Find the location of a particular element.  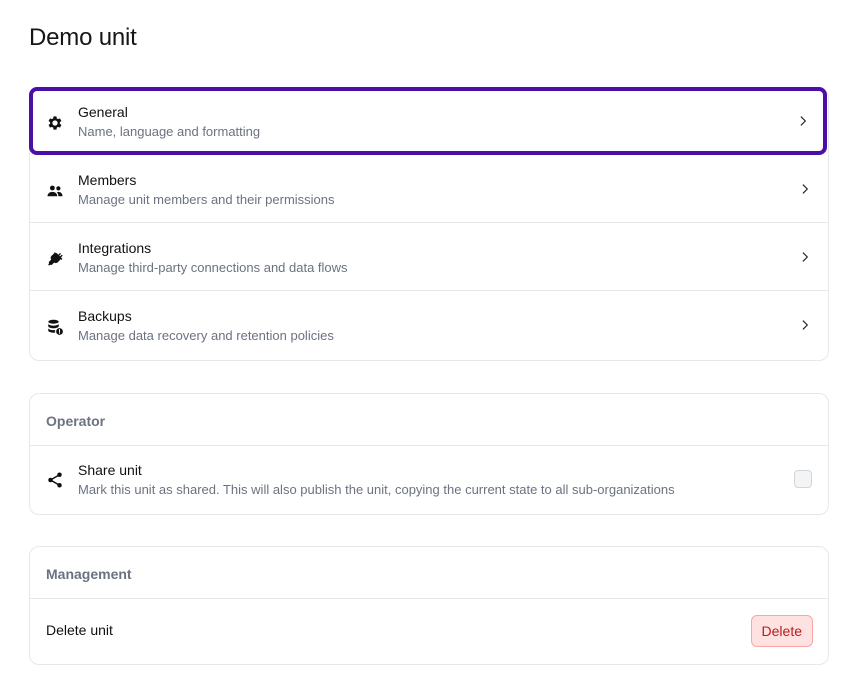

settings-item-title: Backups is located at coordinates (105, 316).